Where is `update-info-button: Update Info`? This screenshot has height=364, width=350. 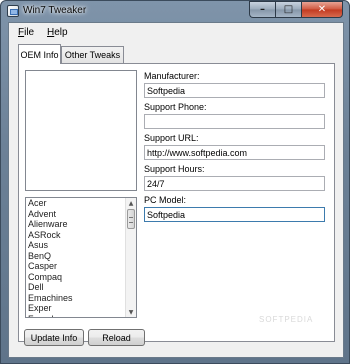 update-info-button: Update Info is located at coordinates (54, 337).